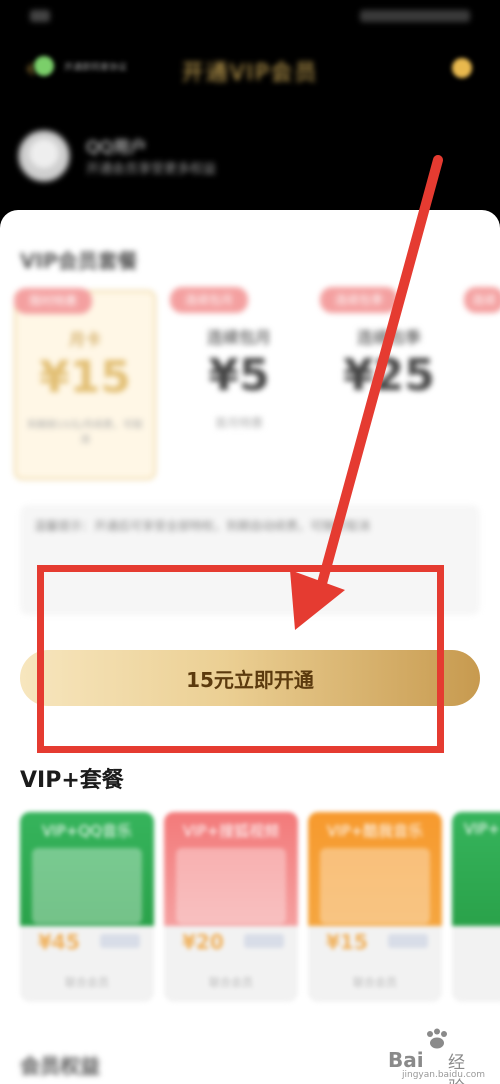 The width and height of the screenshot is (500, 1084). What do you see at coordinates (59, 942) in the screenshot?
I see `combo-price: ¥45` at bounding box center [59, 942].